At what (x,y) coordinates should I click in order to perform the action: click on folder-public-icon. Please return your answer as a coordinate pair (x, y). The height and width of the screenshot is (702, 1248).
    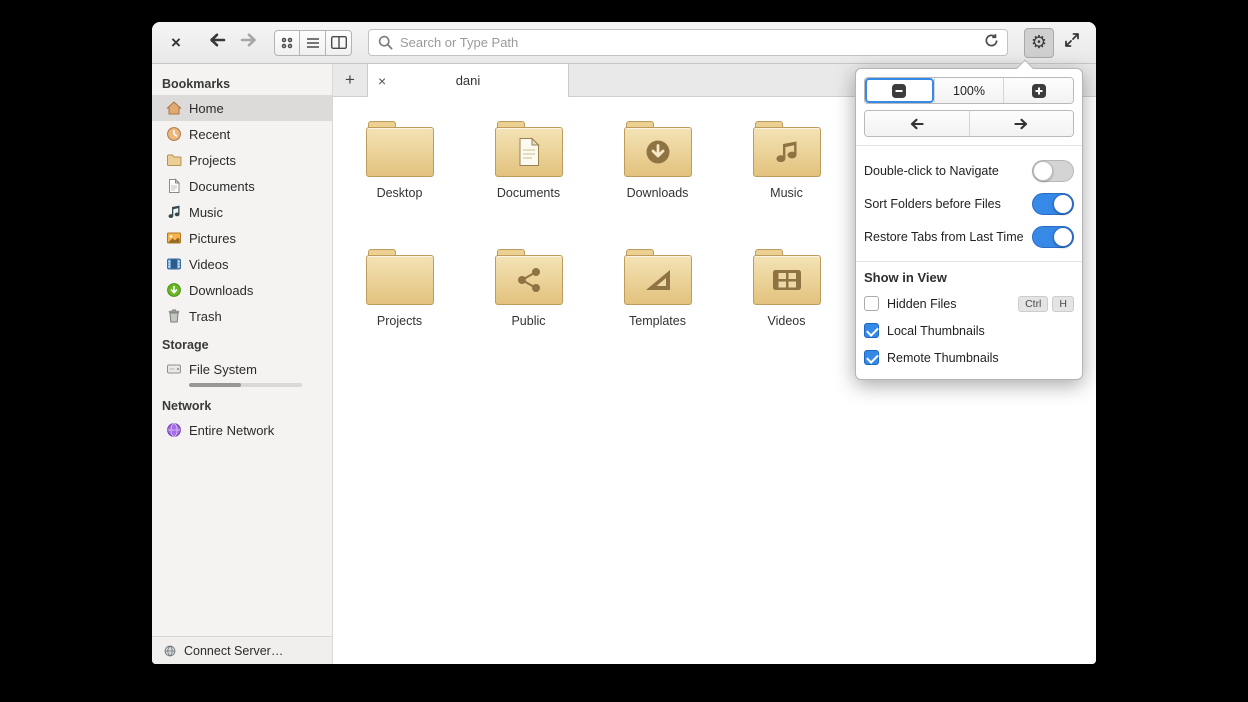
    Looking at the image, I should click on (528, 277).